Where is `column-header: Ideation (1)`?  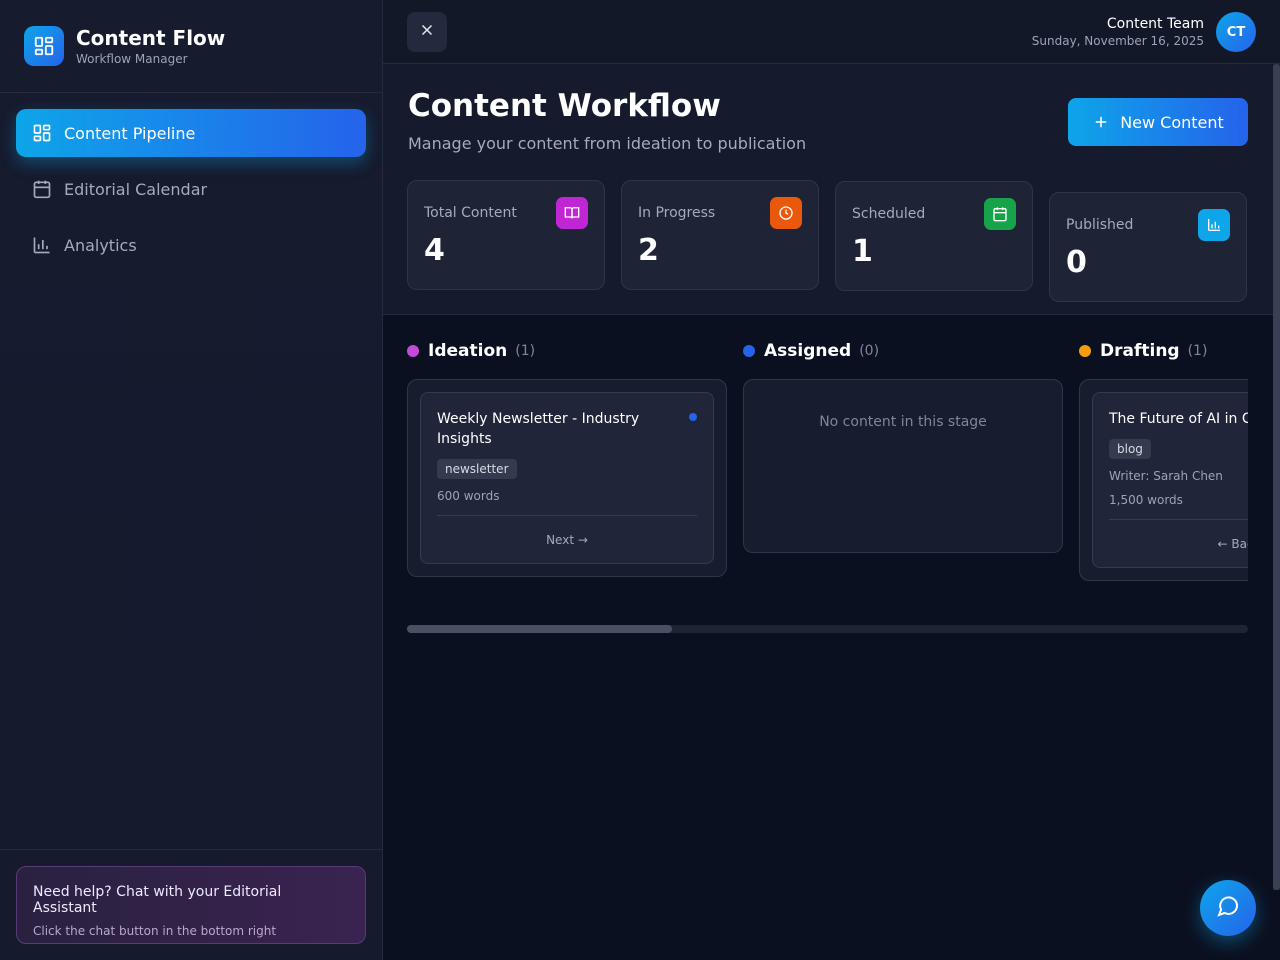 column-header: Ideation (1) is located at coordinates (471, 351).